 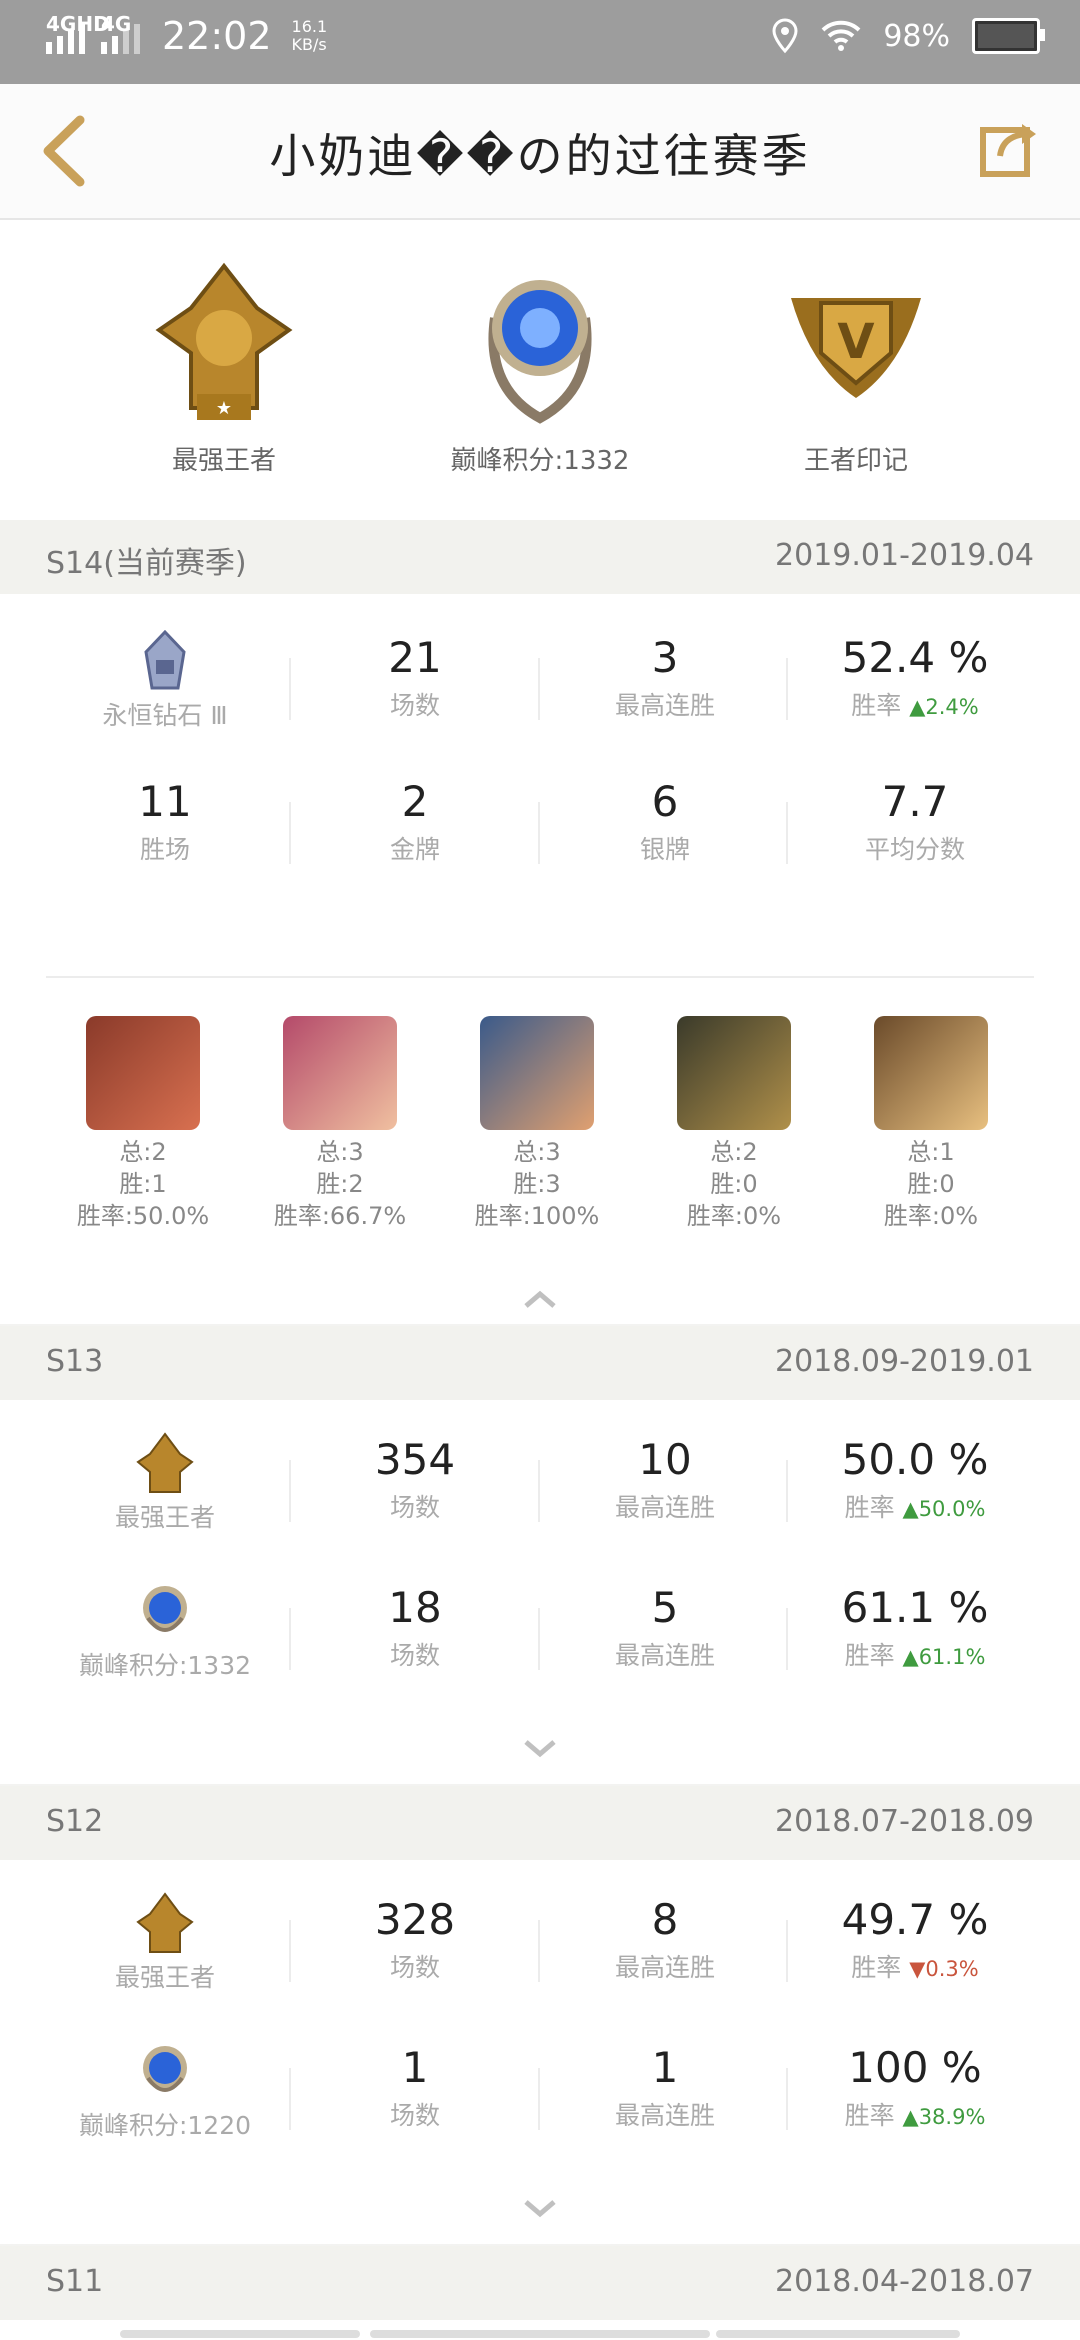 What do you see at coordinates (540, 1298) in the screenshot?
I see `collapse-chevron-icon` at bounding box center [540, 1298].